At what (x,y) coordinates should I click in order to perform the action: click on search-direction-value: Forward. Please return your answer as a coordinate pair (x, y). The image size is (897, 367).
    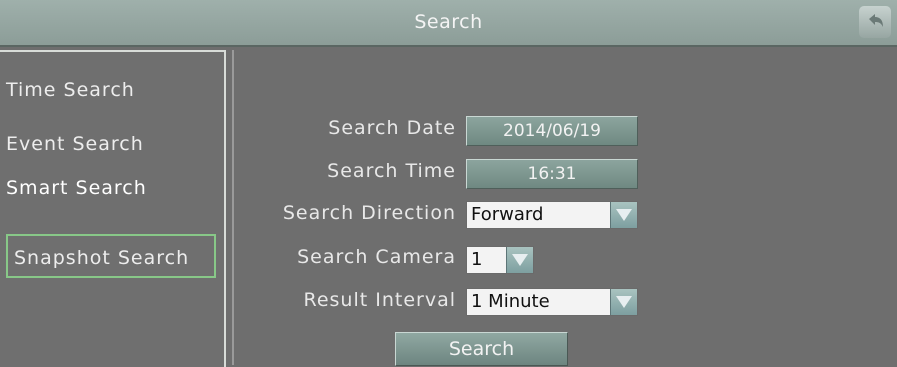
    Looking at the image, I should click on (507, 214).